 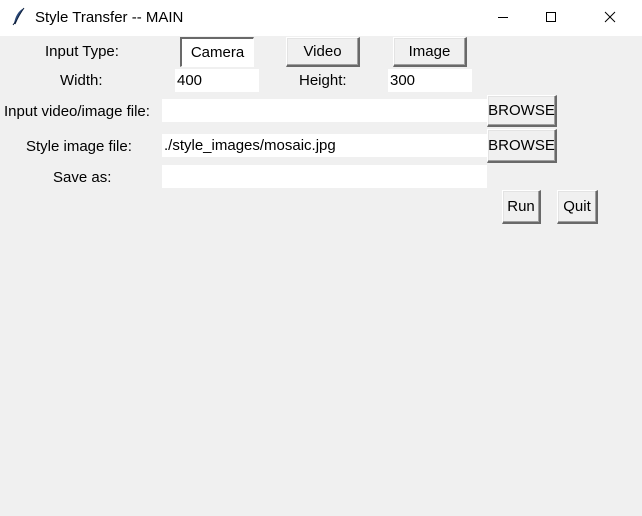 What do you see at coordinates (324, 176) in the screenshot?
I see `save-as-field` at bounding box center [324, 176].